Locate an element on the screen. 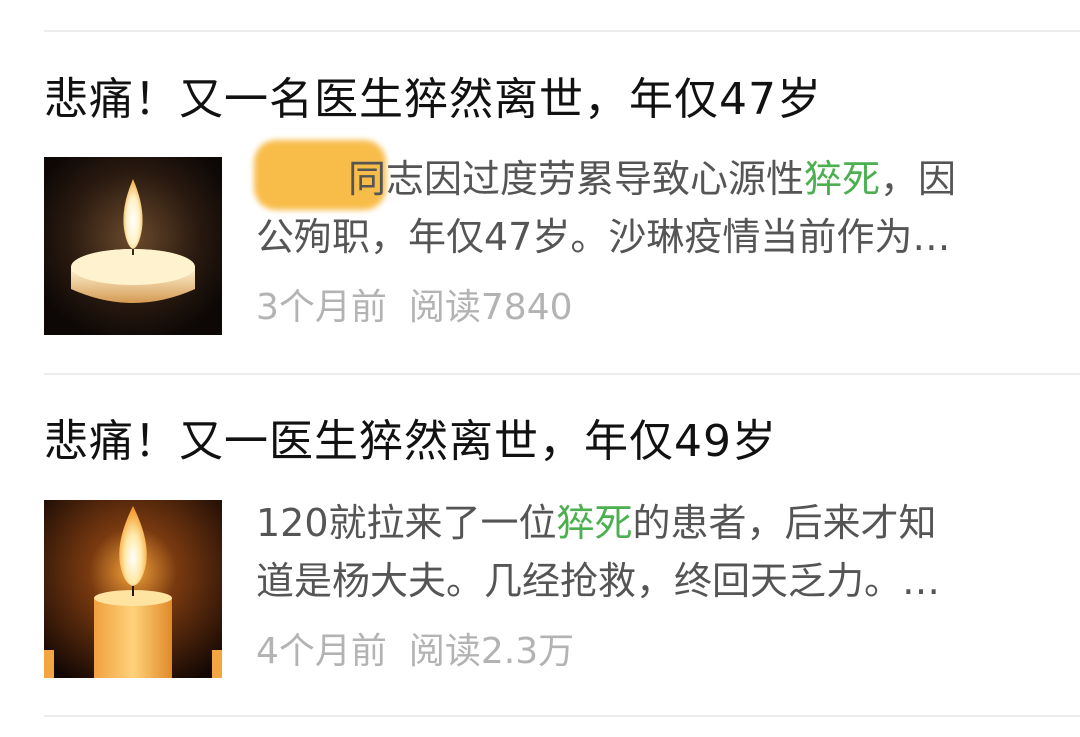 The image size is (1080, 737). bottom-divider is located at coordinates (562, 716).